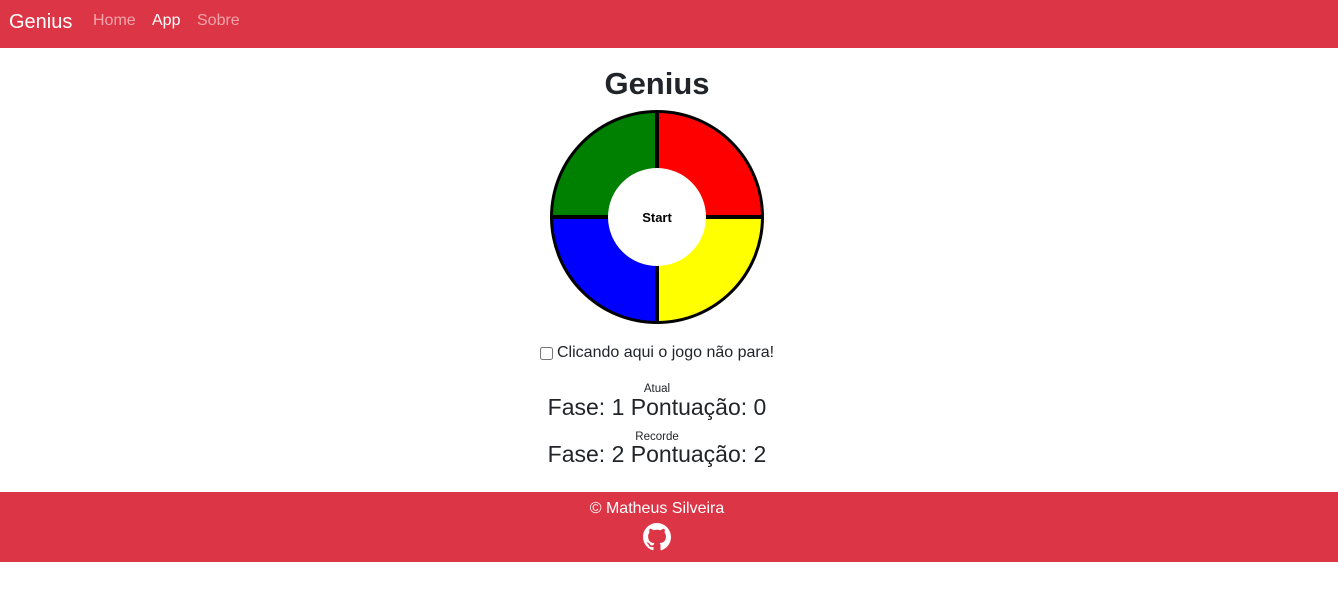  Describe the element at coordinates (698, 454) in the screenshot. I see `record-score: Pontuação: 2` at that location.